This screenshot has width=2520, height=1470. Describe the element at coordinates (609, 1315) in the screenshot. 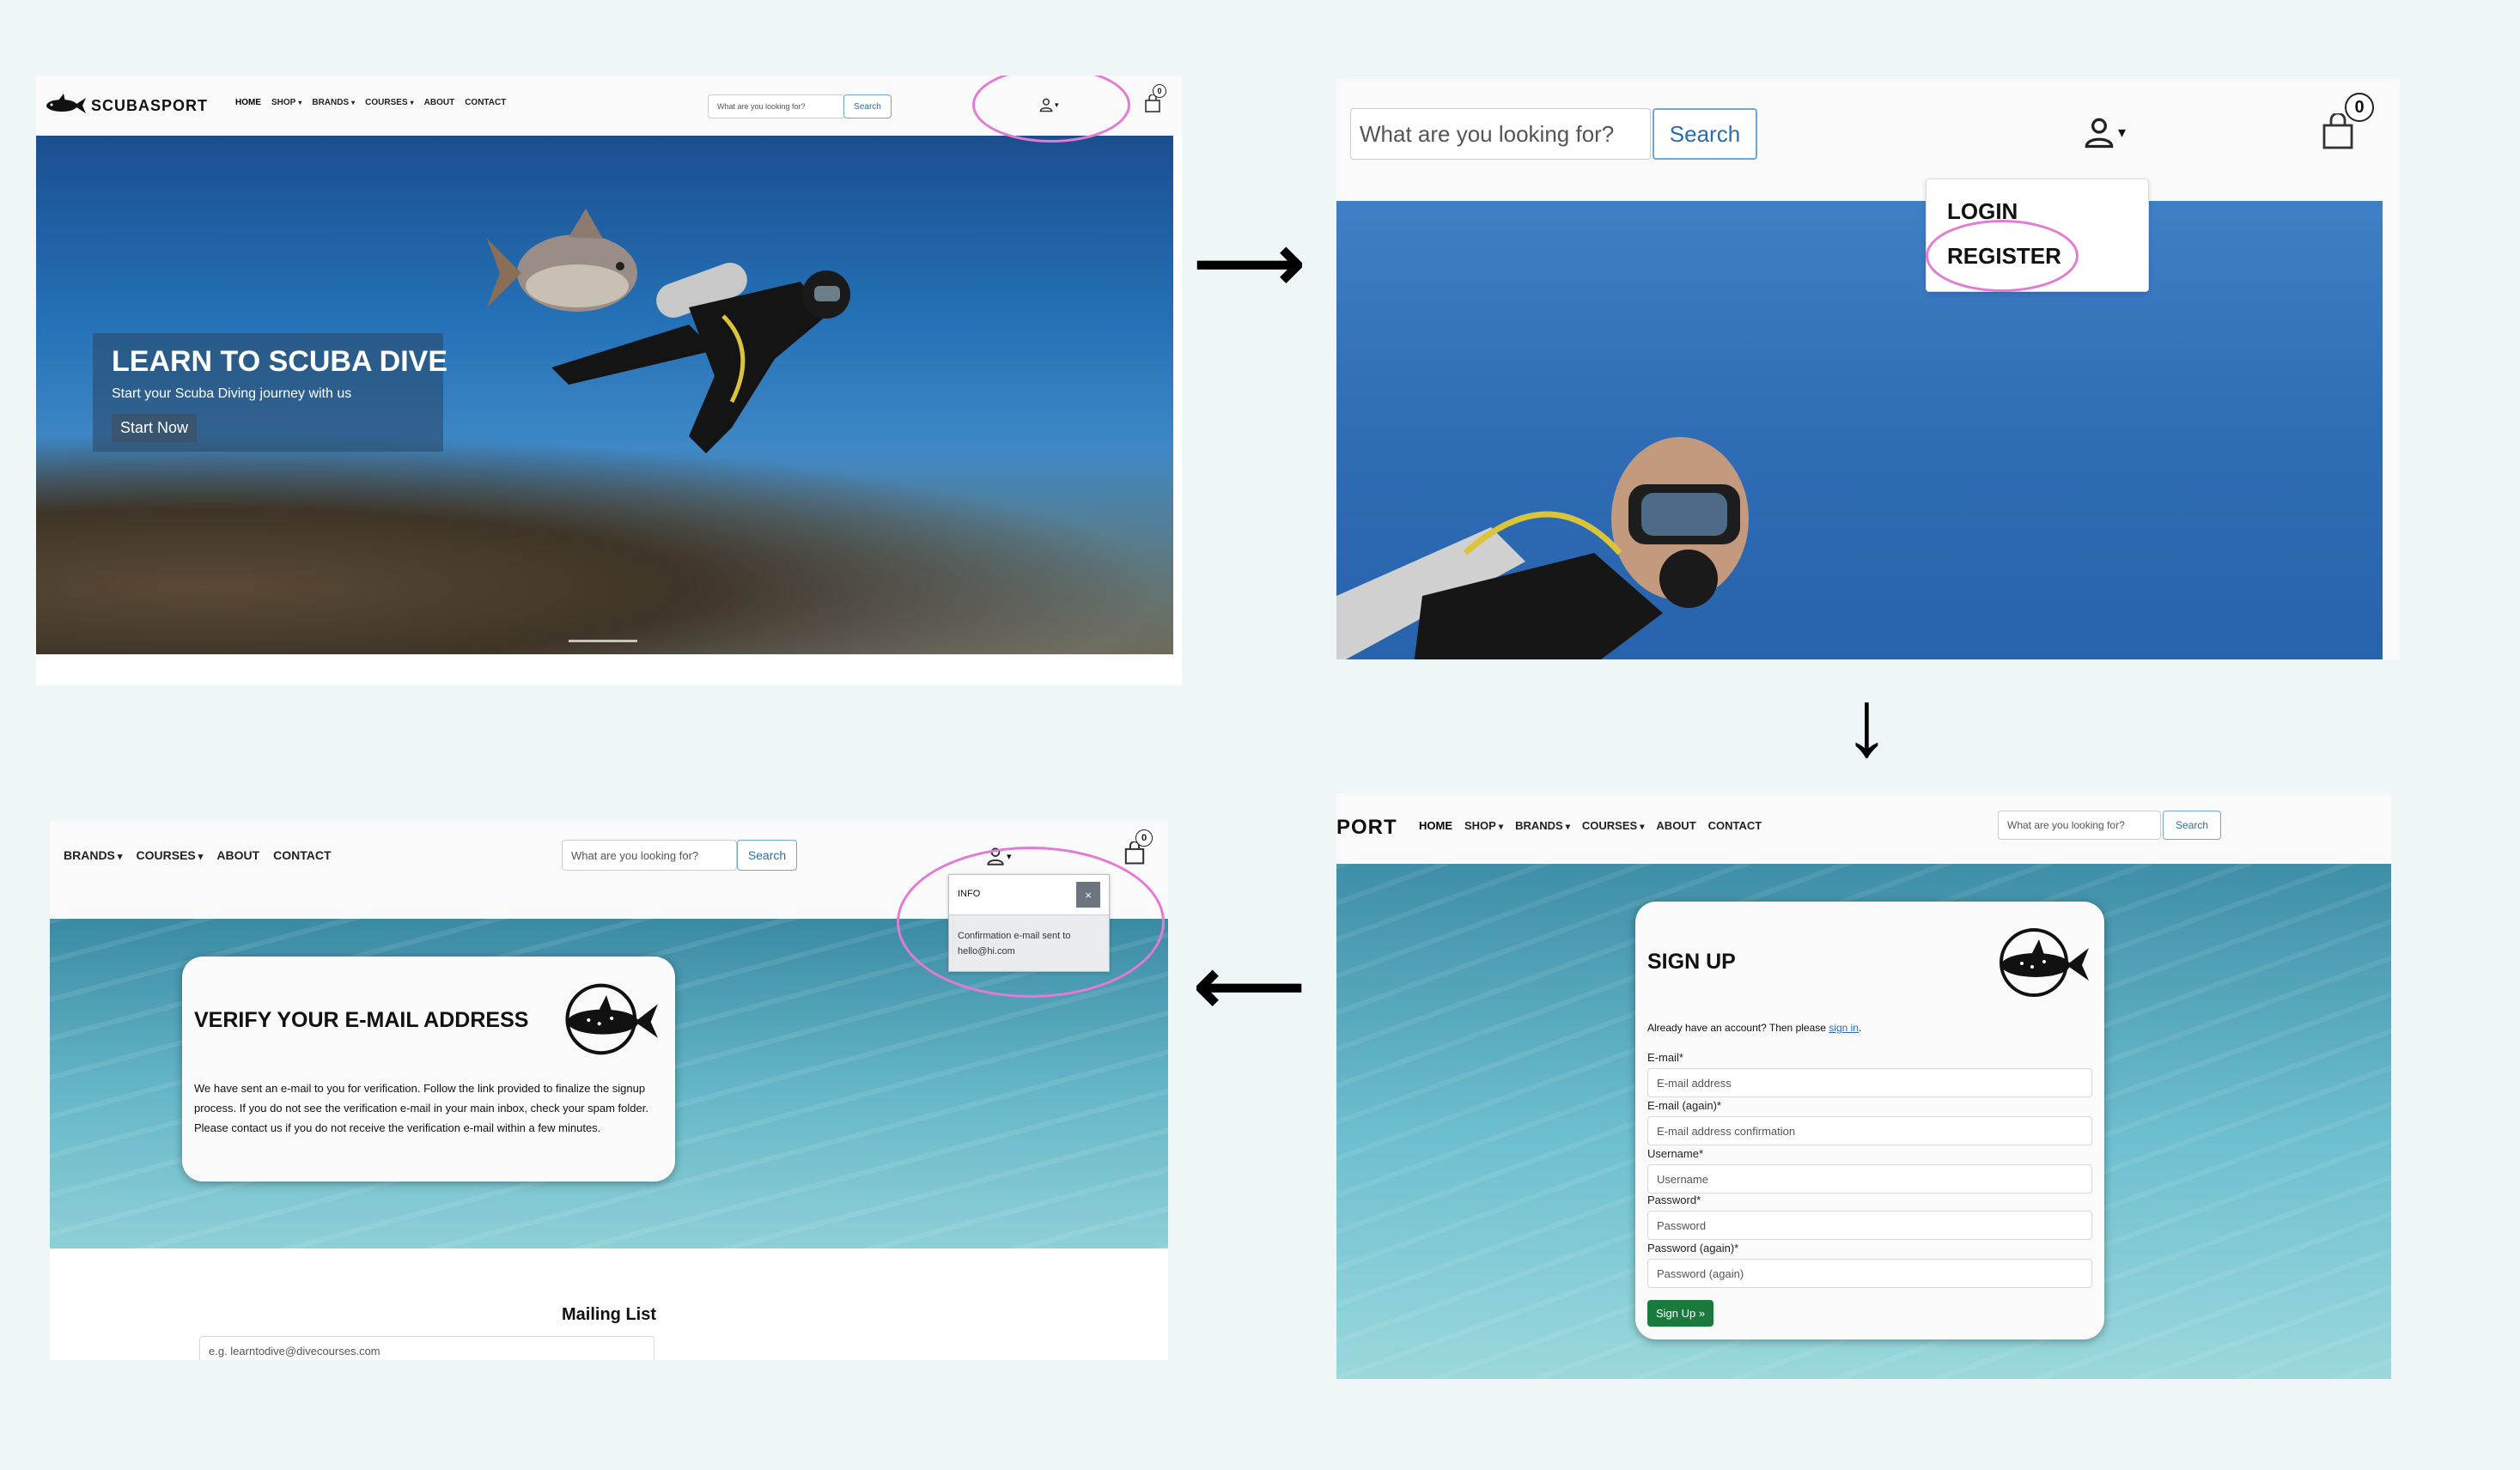

I see `mailing-list-title: Mailing List` at that location.